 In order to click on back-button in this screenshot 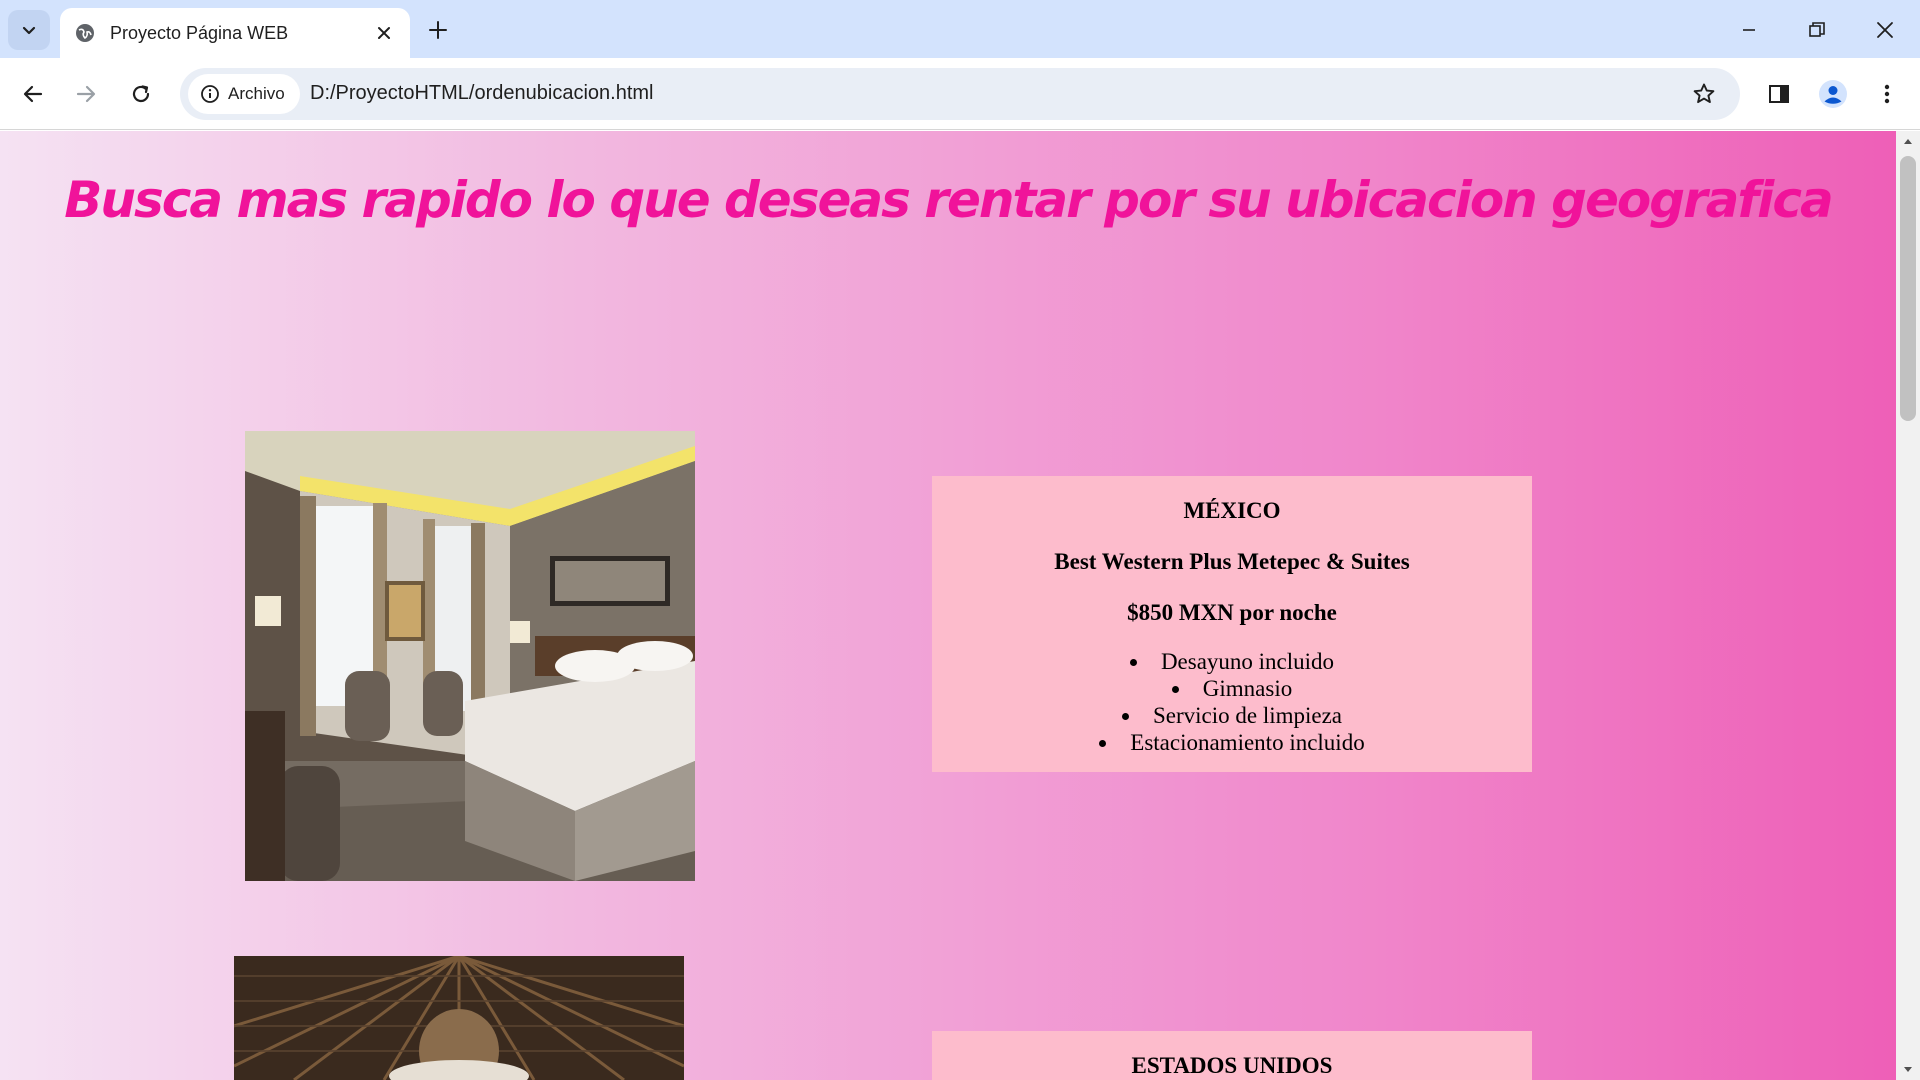, I will do `click(33, 94)`.